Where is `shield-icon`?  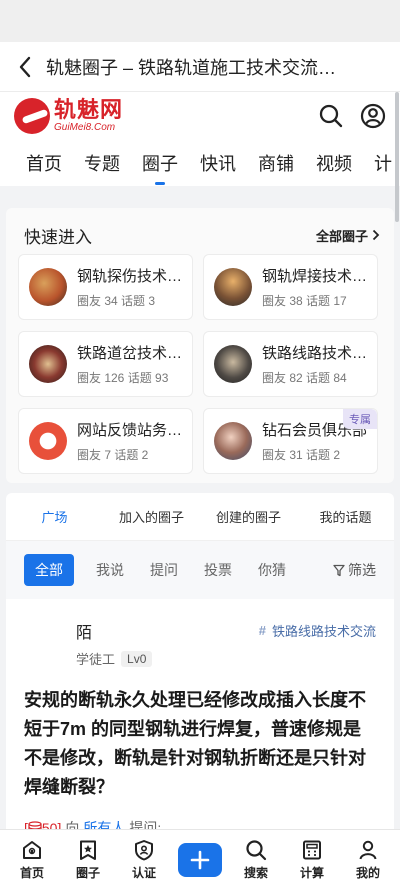
shield-icon is located at coordinates (144, 849).